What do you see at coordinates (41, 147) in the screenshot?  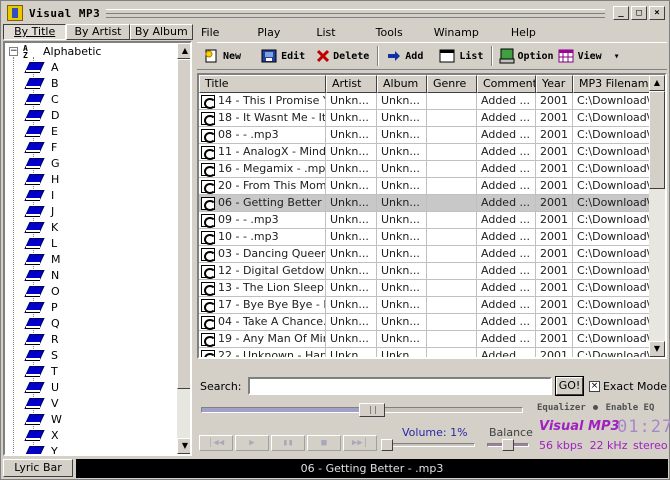 I see `tree-letter-node: F` at bounding box center [41, 147].